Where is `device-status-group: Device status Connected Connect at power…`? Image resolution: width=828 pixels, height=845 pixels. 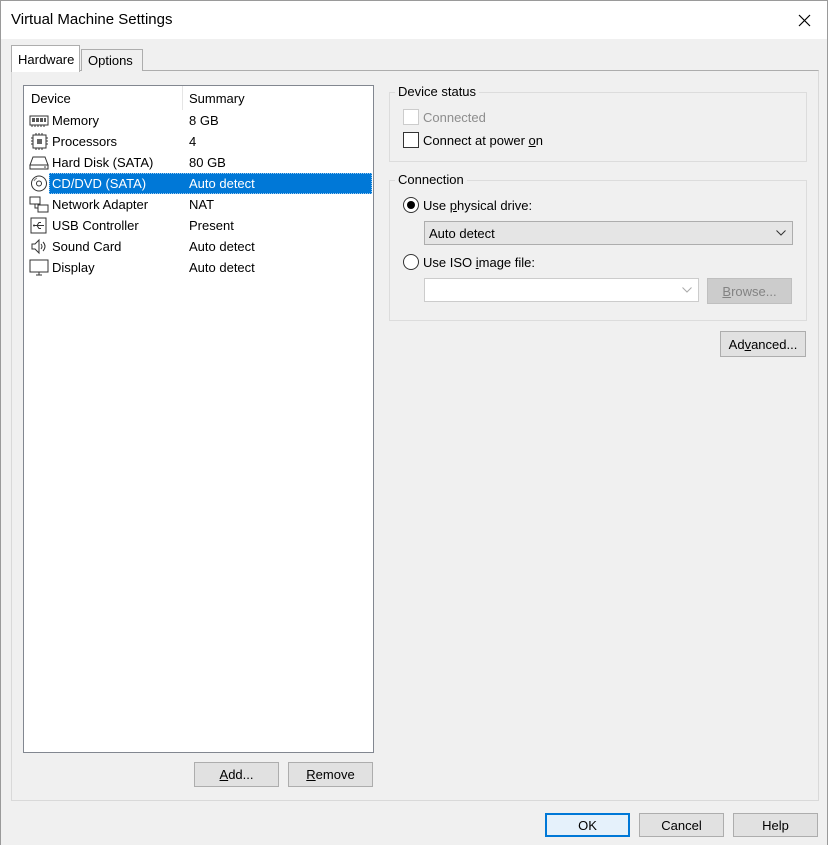 device-status-group: Device status Connected Connect at power… is located at coordinates (598, 123).